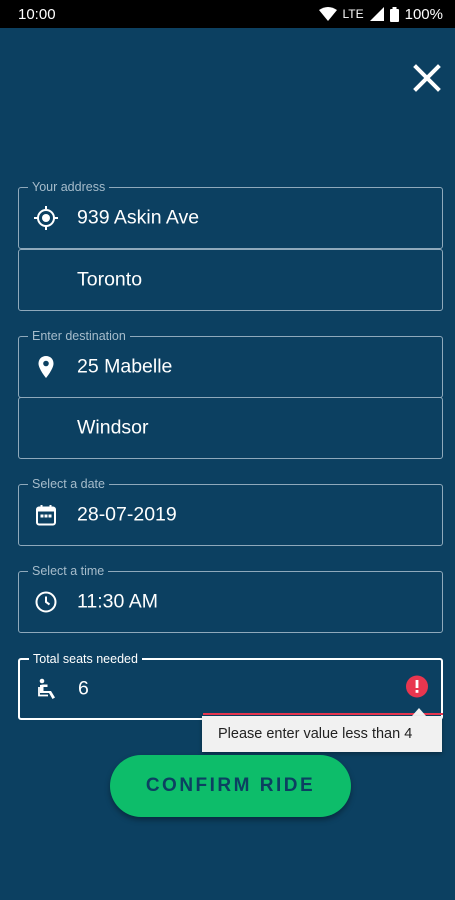  What do you see at coordinates (353, 14) in the screenshot?
I see `network-label: LTE` at bounding box center [353, 14].